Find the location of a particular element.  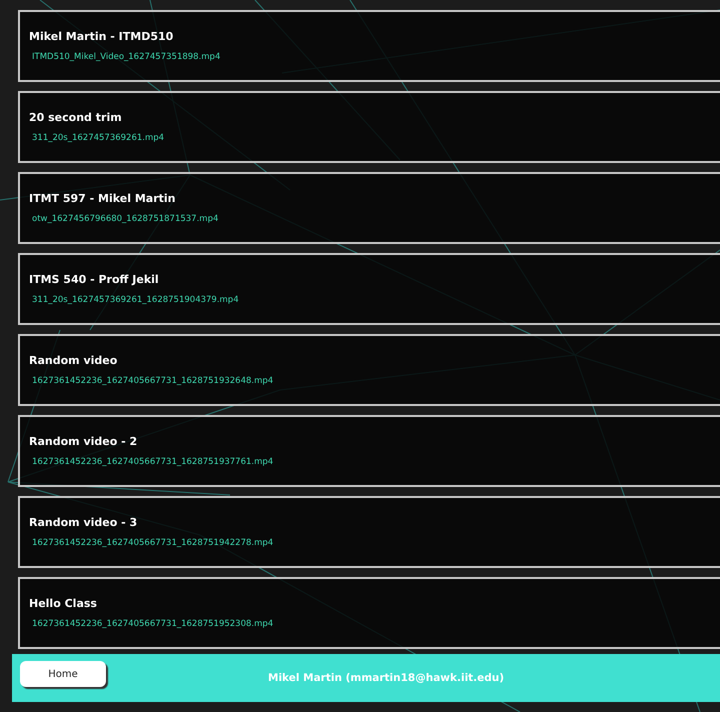

video-title: ITMT 597 - Mikel Martin is located at coordinates (102, 198).